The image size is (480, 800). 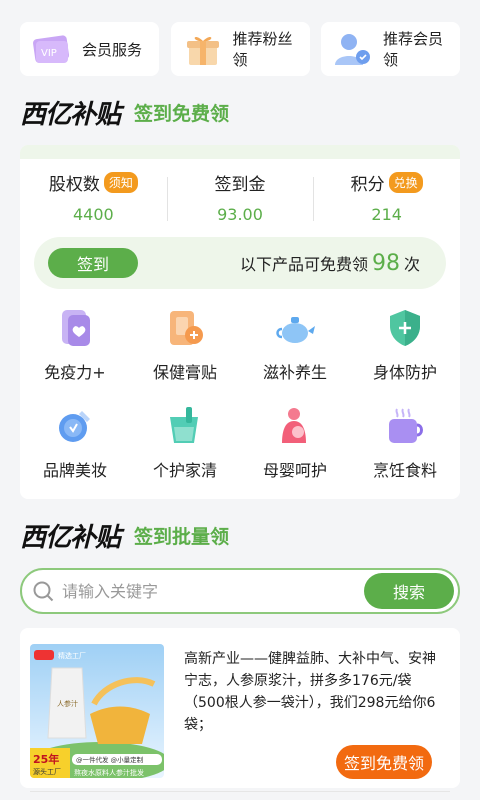 I want to click on search-icon, so click(x=43, y=591).